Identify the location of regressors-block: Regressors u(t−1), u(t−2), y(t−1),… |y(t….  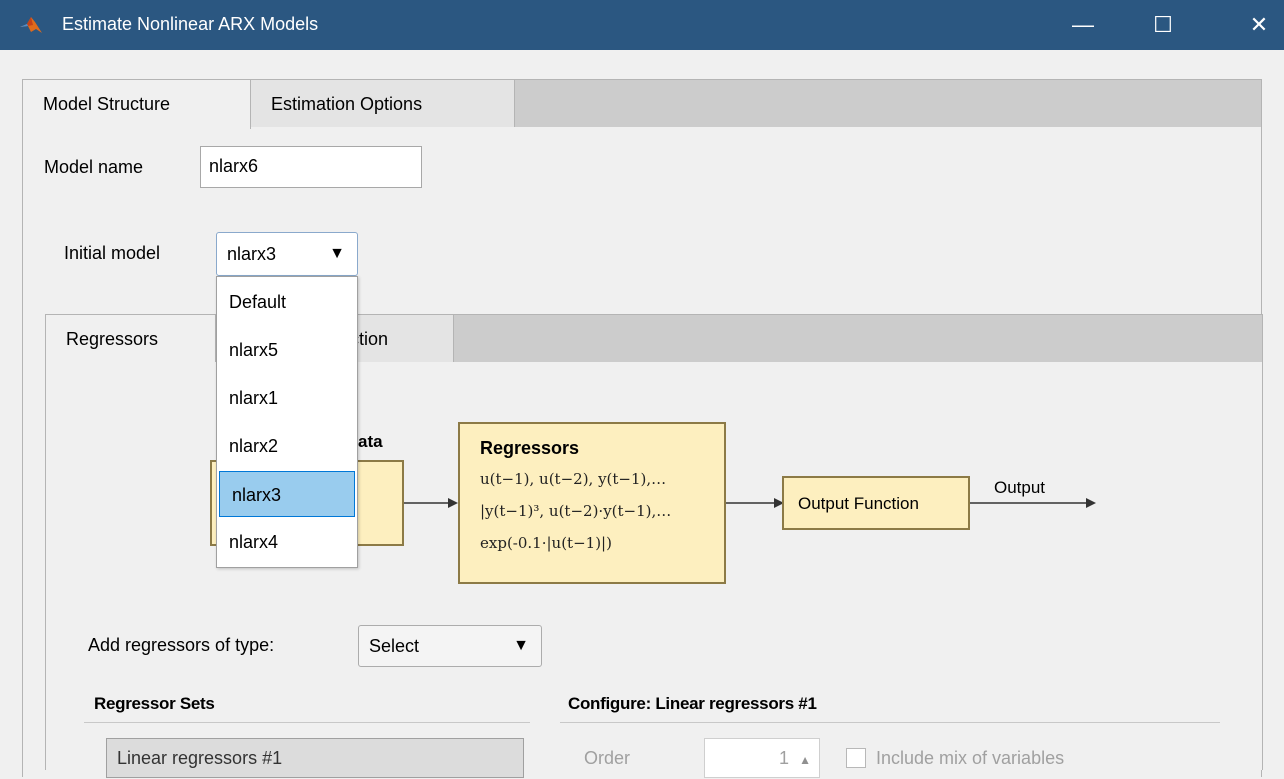
(592, 503).